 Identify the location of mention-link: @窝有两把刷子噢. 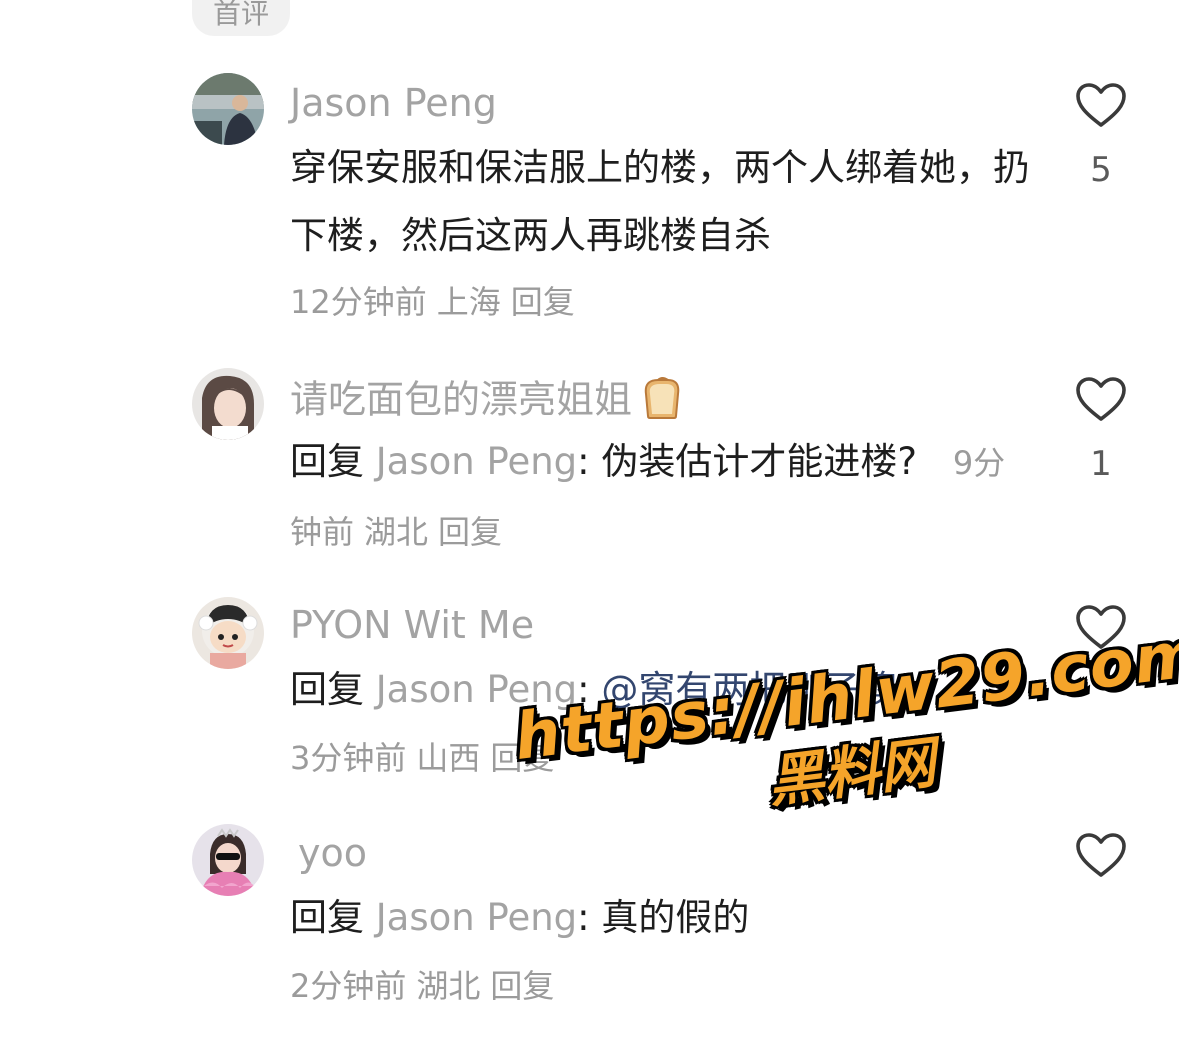
(743, 689).